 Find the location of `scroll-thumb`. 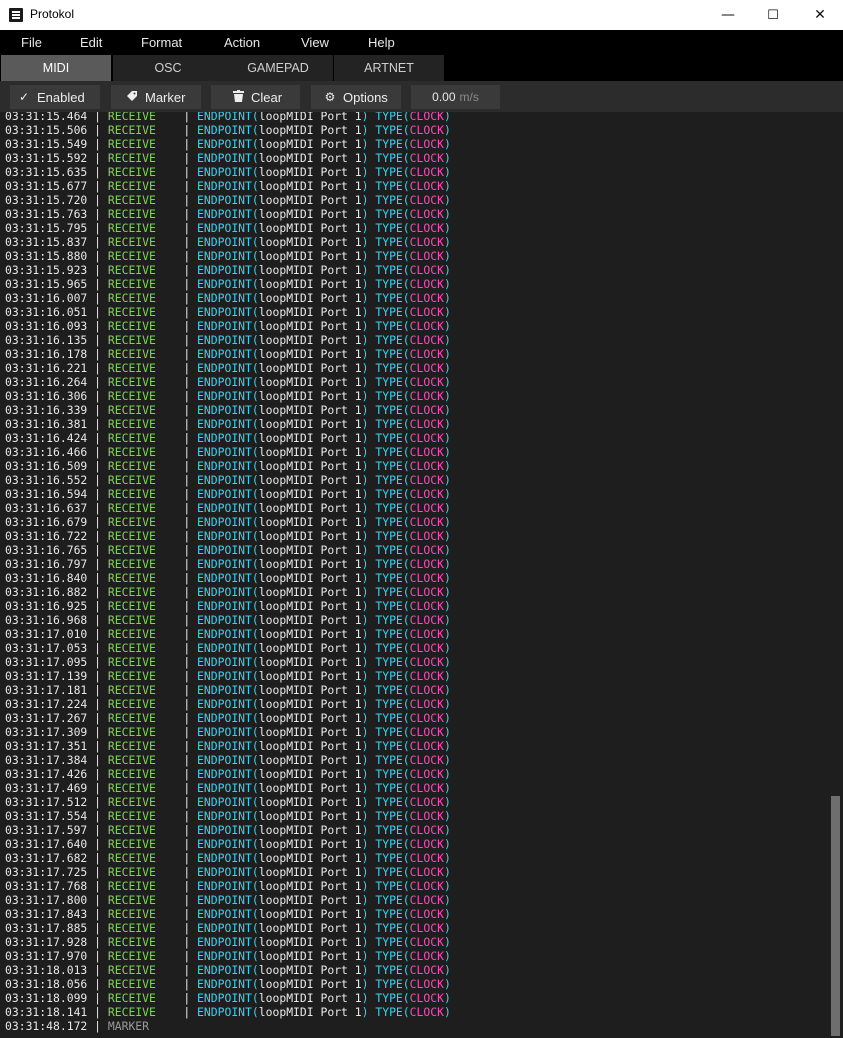

scroll-thumb is located at coordinates (835, 916).